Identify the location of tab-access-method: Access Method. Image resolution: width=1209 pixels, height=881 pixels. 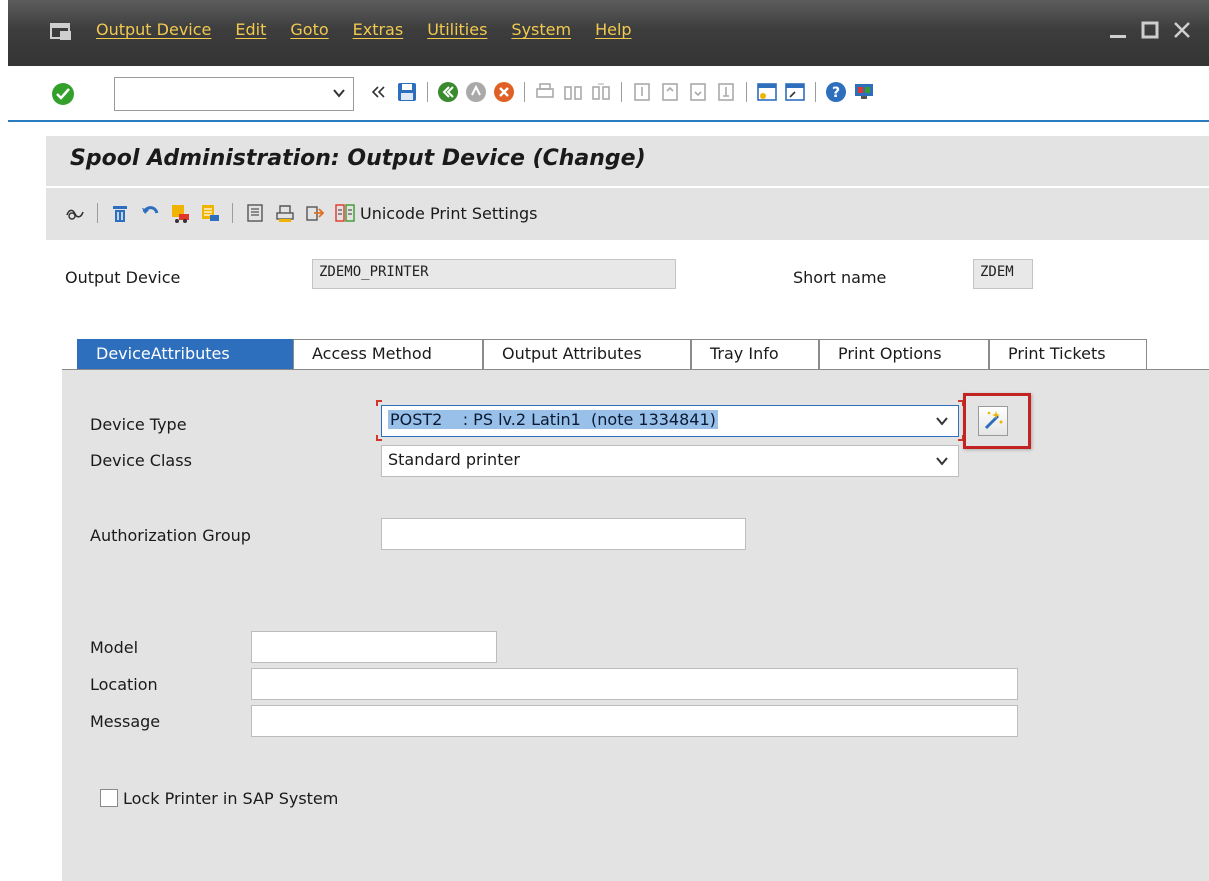
(388, 355).